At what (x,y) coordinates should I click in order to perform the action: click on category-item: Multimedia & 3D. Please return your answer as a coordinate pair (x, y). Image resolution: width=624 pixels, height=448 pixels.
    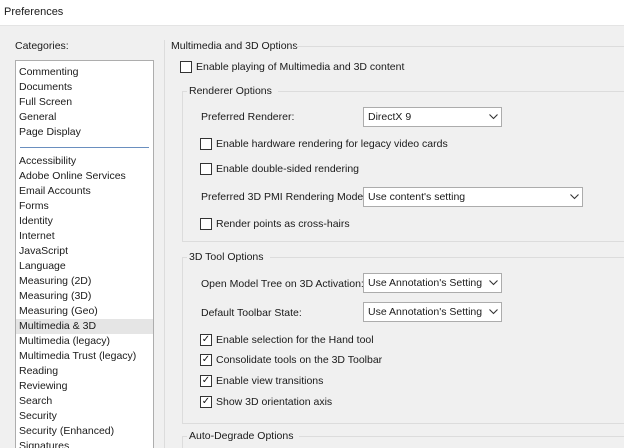
    Looking at the image, I should click on (84, 326).